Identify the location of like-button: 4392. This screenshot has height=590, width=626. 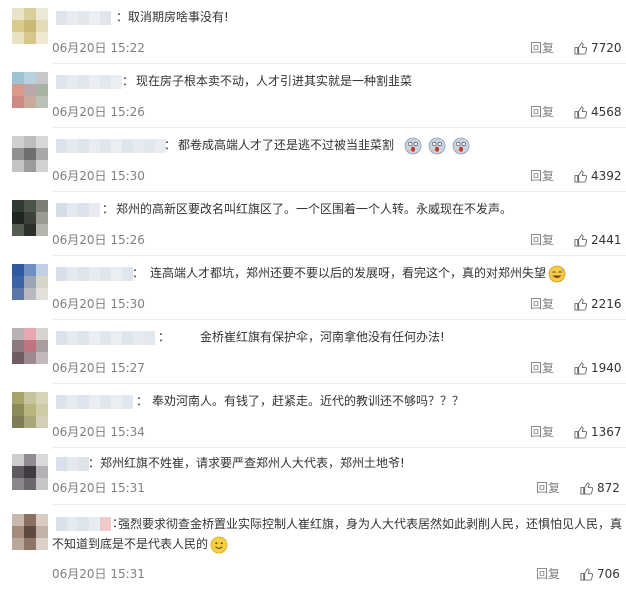
(598, 176).